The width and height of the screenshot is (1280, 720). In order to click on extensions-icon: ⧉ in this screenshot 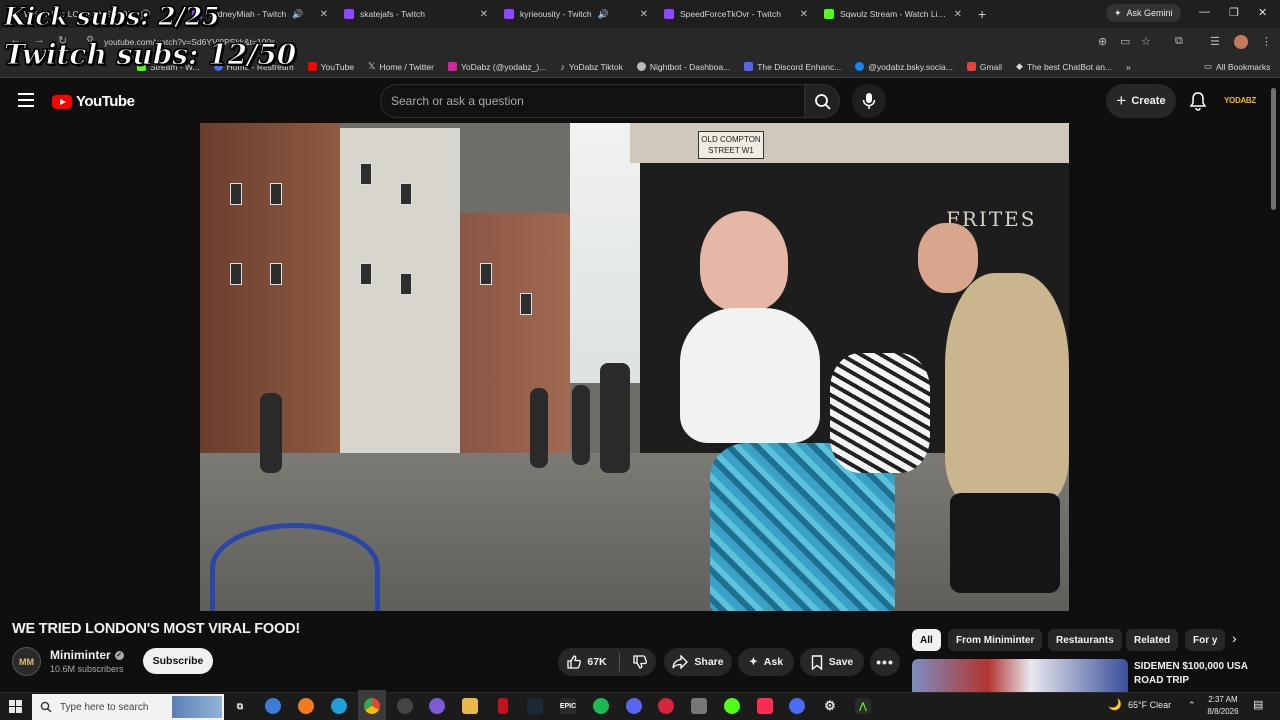, I will do `click(1179, 41)`.